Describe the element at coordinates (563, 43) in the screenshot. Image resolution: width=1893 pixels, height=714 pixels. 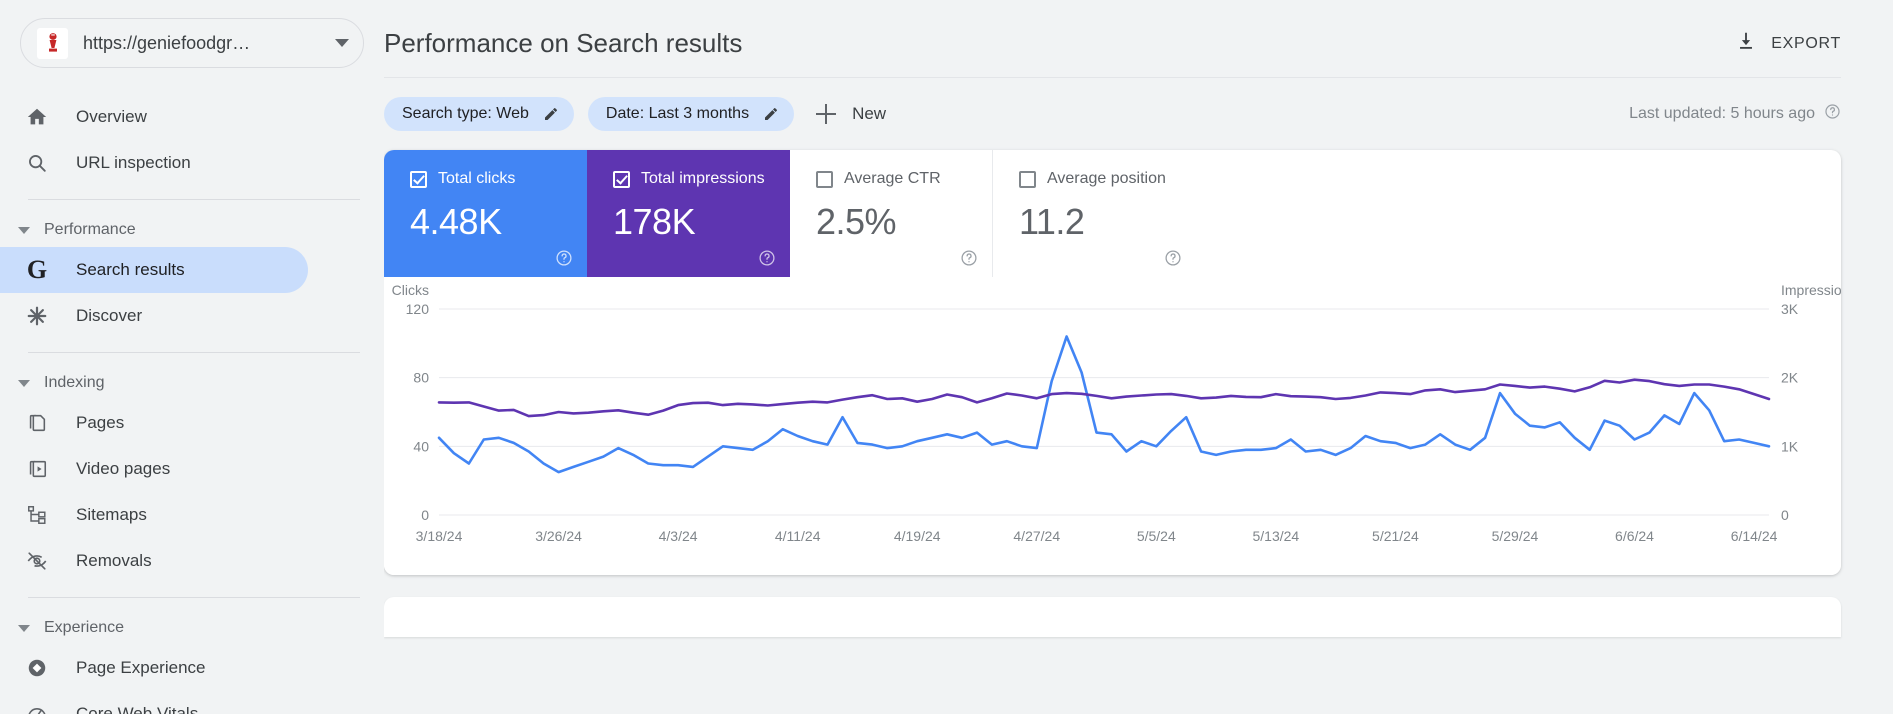
I see `page-title: Performance on Search results` at that location.